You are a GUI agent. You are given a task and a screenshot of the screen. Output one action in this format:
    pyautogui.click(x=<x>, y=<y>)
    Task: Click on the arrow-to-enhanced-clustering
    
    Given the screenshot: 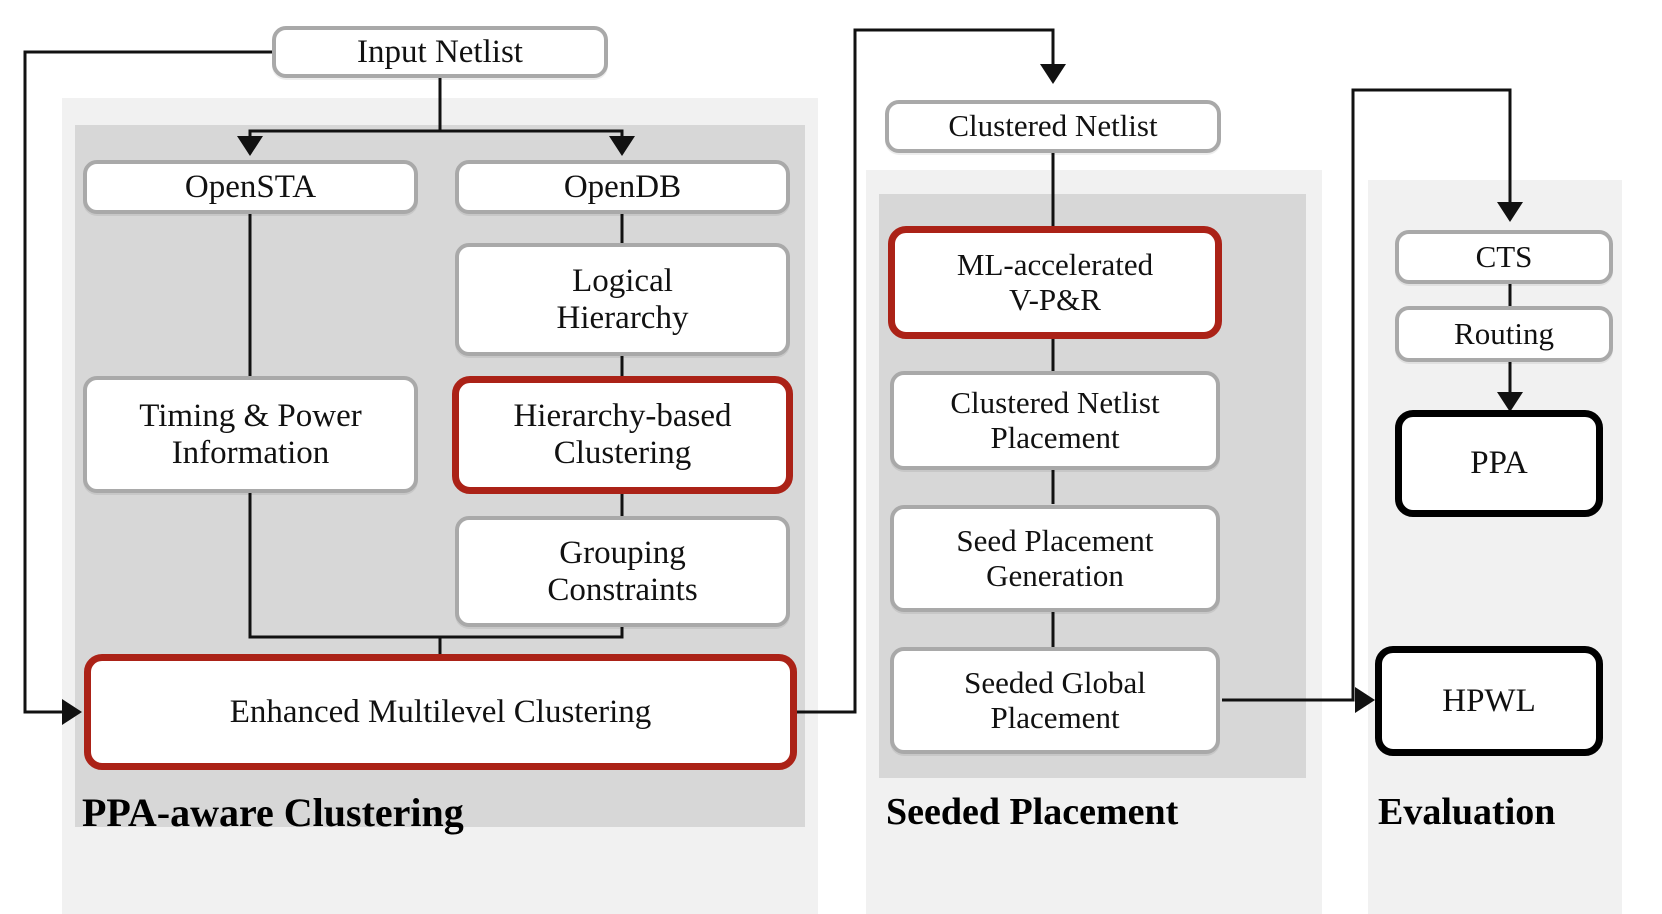 What is the action you would take?
    pyautogui.click(x=72, y=712)
    